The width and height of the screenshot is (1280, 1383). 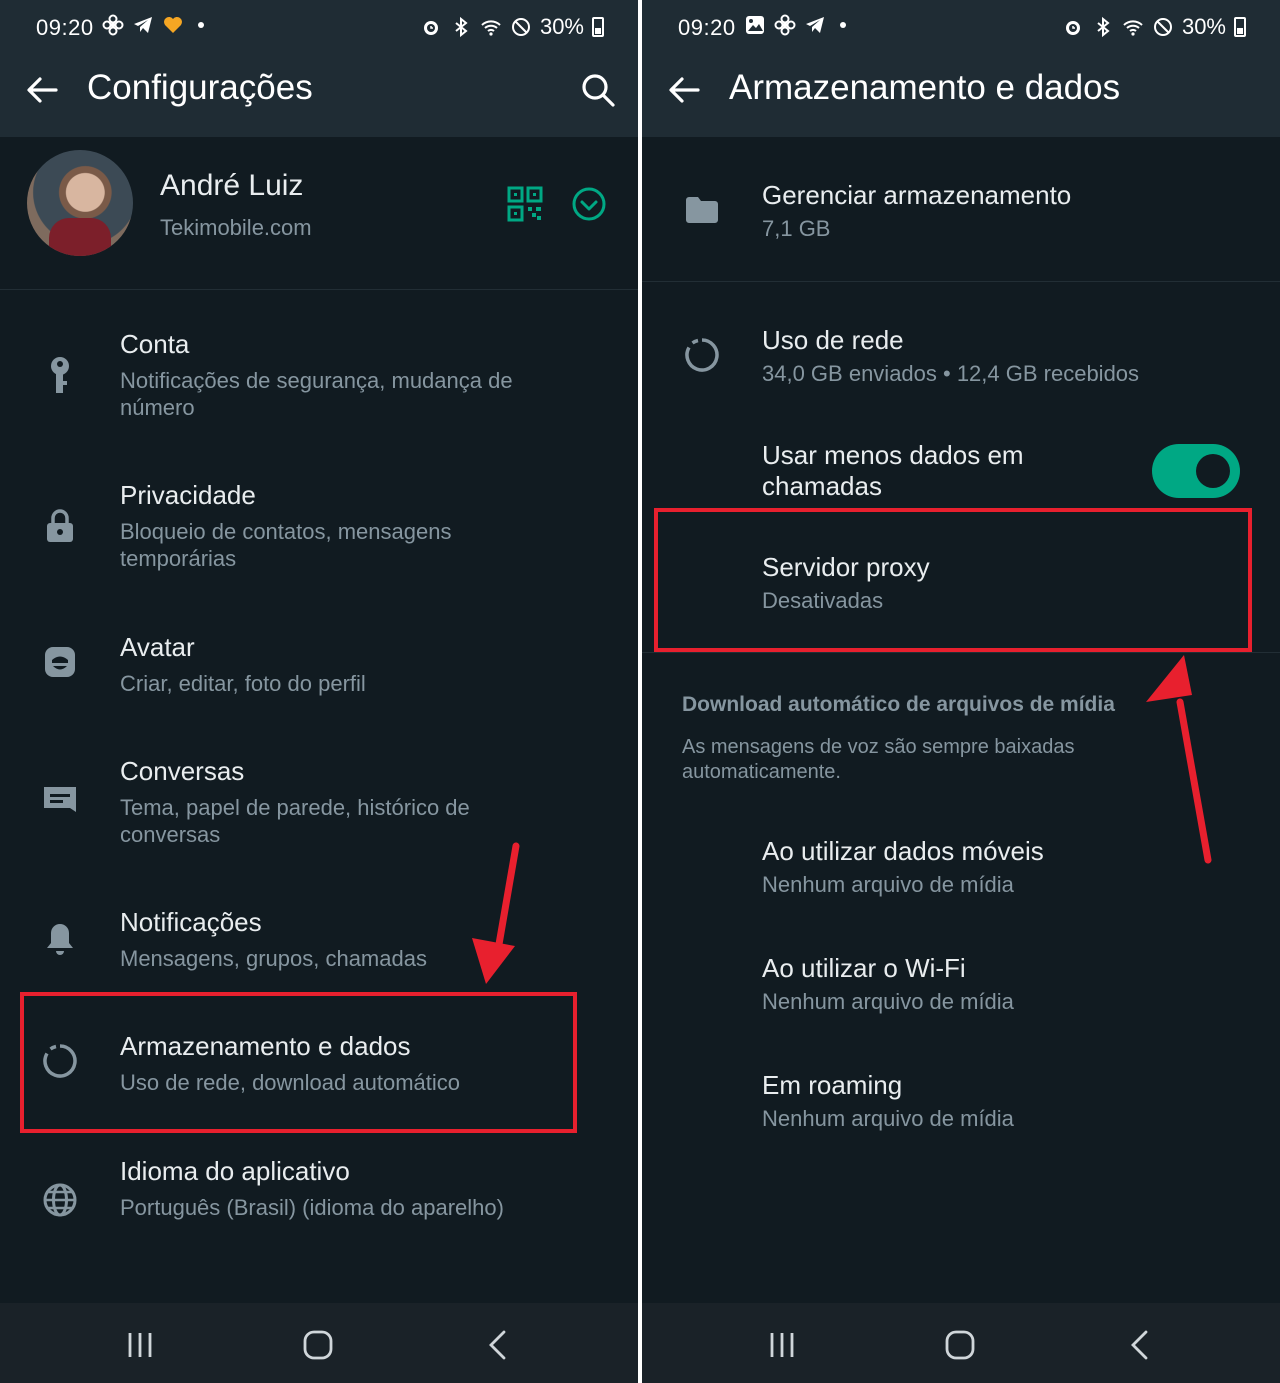 I want to click on bell-icon, so click(x=60, y=939).